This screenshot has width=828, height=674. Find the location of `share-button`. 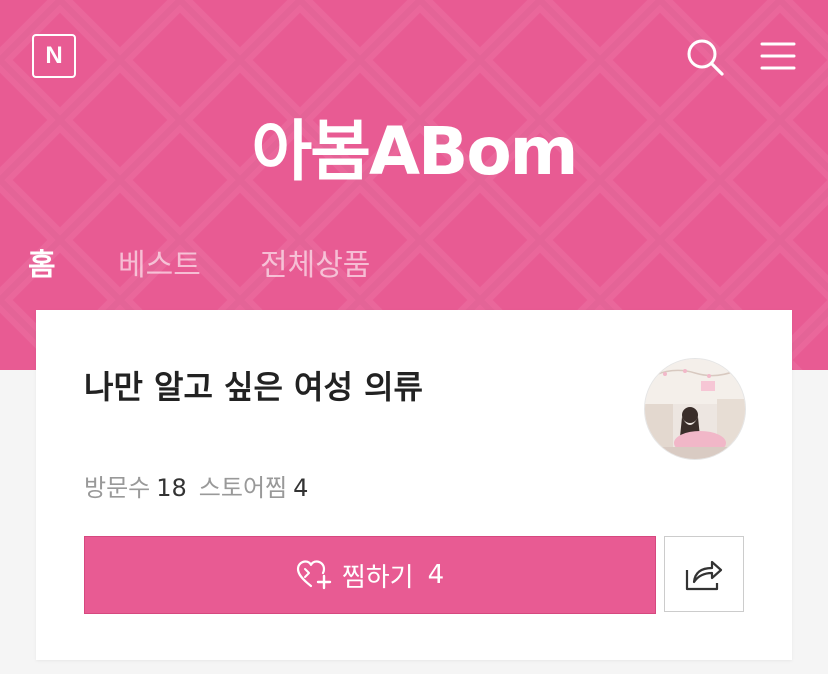

share-button is located at coordinates (704, 574).